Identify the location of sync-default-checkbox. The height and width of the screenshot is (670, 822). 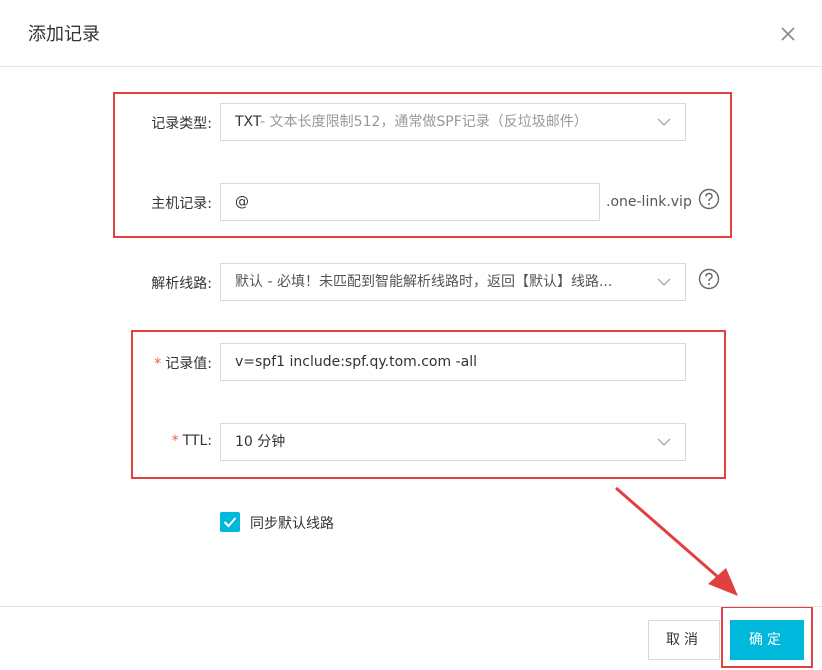
(230, 522).